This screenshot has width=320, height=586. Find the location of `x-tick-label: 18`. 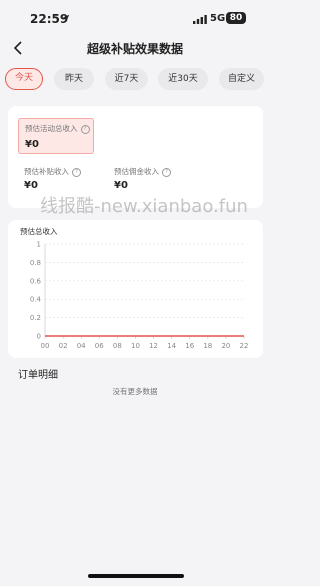

x-tick-label: 18 is located at coordinates (207, 346).